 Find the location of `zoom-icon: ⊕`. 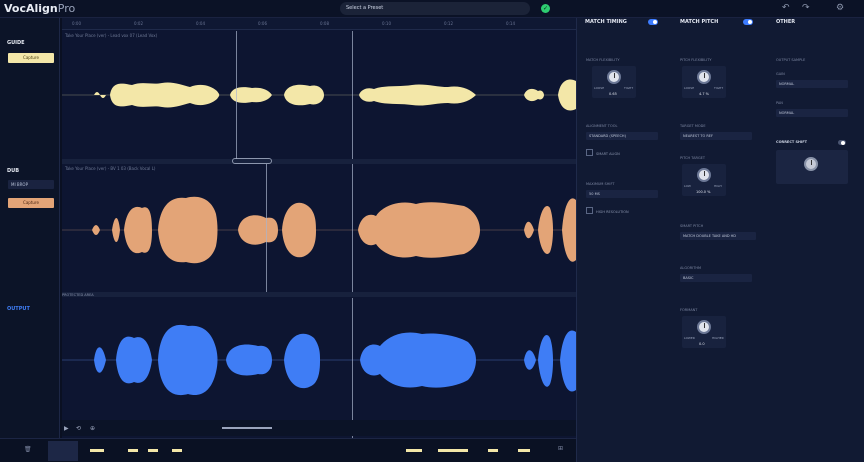

zoom-icon: ⊕ is located at coordinates (92, 428).